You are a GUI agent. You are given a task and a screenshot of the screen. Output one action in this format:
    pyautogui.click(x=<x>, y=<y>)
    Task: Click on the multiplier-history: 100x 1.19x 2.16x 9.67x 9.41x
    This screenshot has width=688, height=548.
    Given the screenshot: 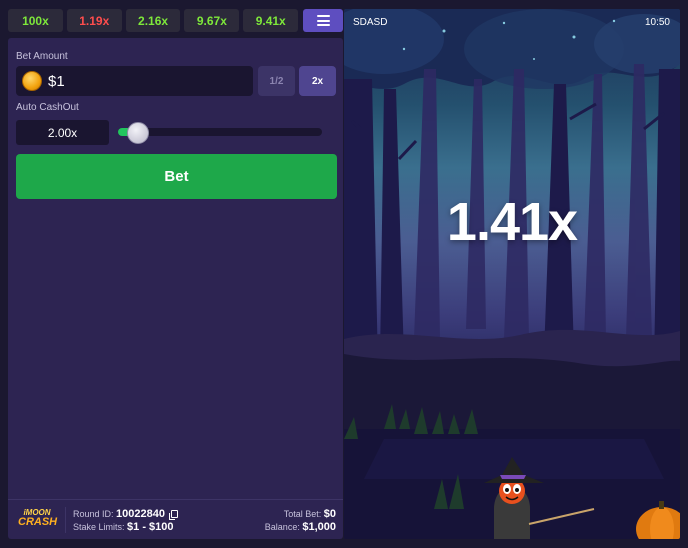 What is the action you would take?
    pyautogui.click(x=176, y=21)
    